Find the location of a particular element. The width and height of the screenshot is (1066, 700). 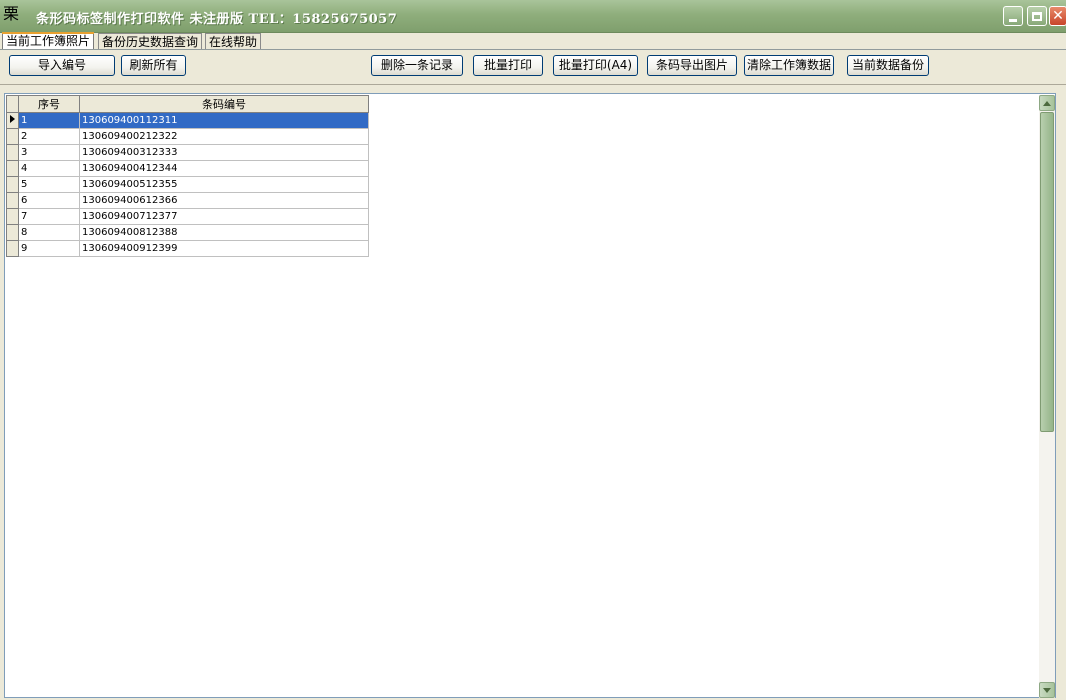

cell-seq: 5 is located at coordinates (49, 184).